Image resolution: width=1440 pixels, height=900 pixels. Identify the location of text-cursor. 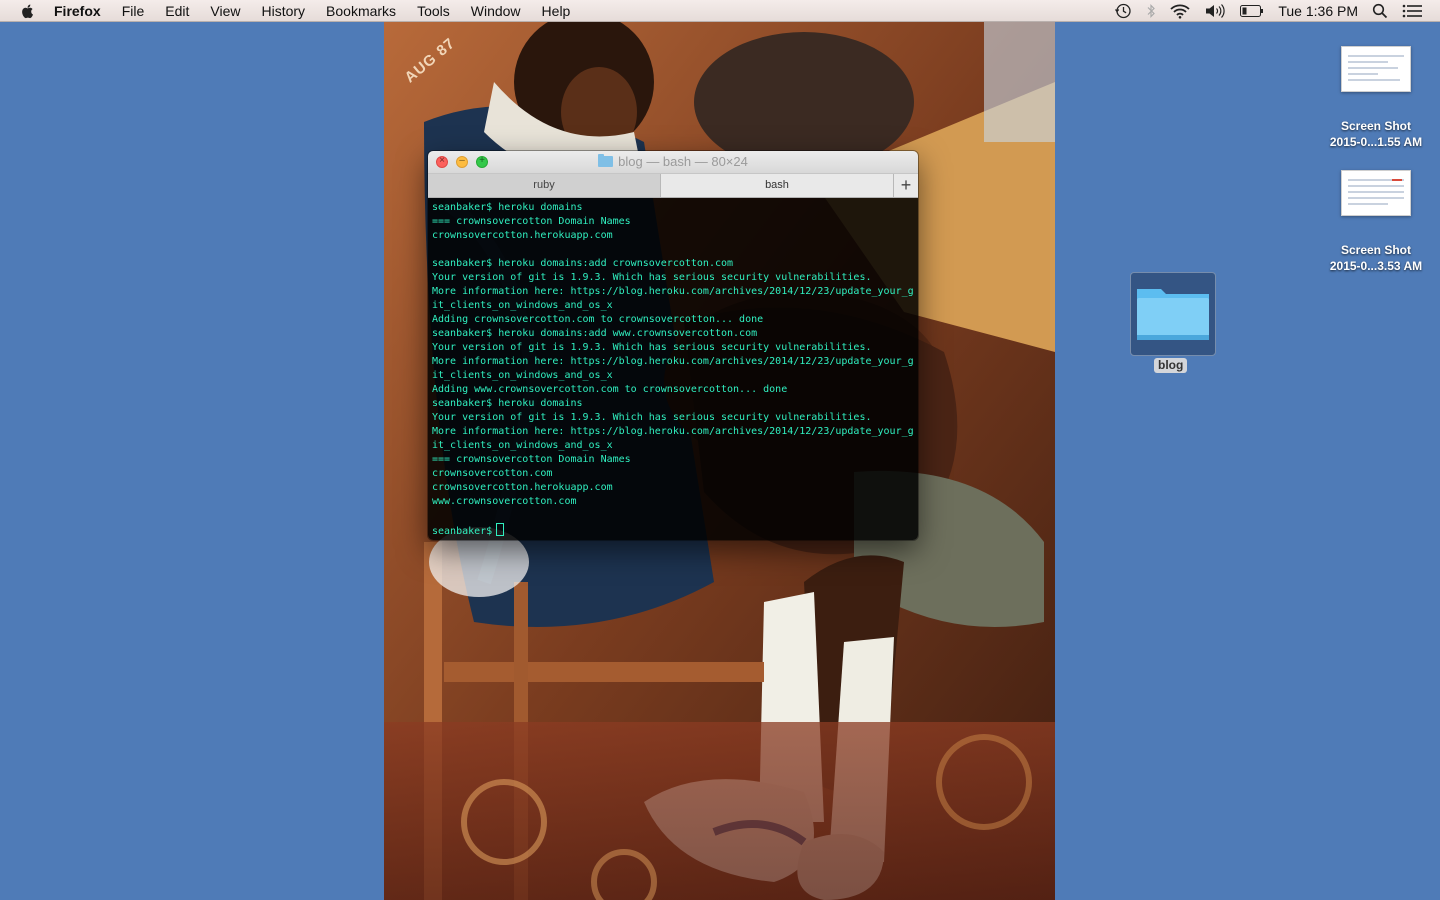
(500, 529).